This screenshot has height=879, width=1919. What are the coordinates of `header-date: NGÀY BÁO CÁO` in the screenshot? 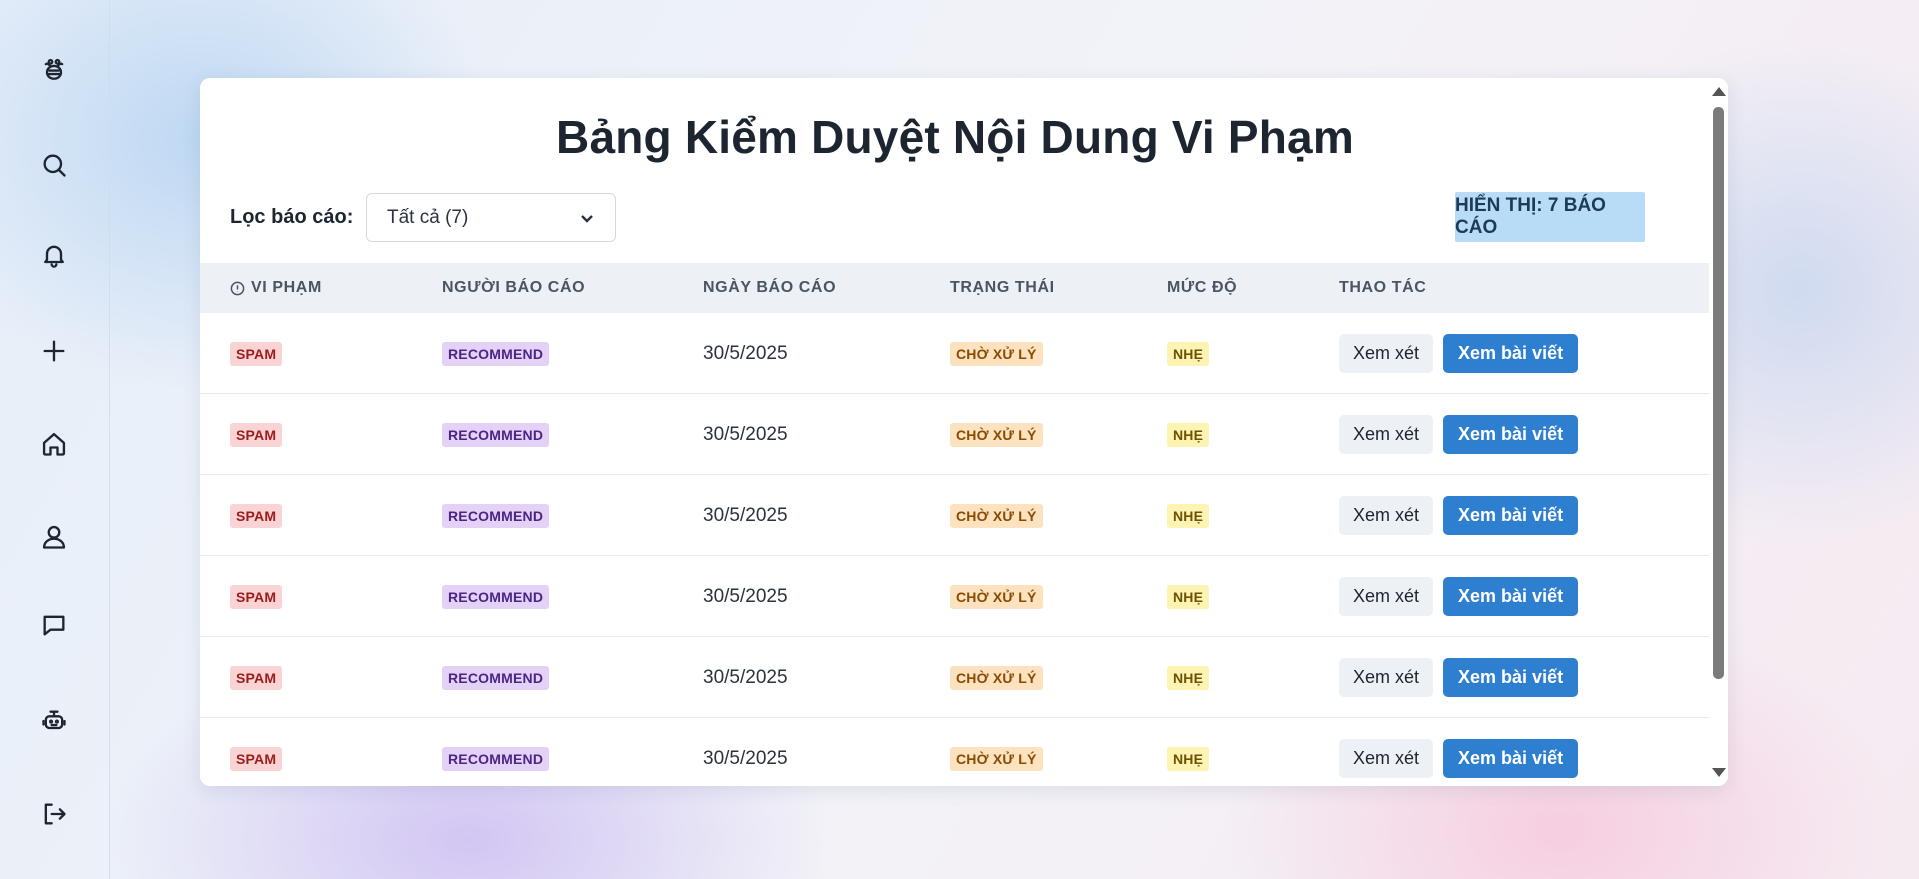 It's located at (770, 287).